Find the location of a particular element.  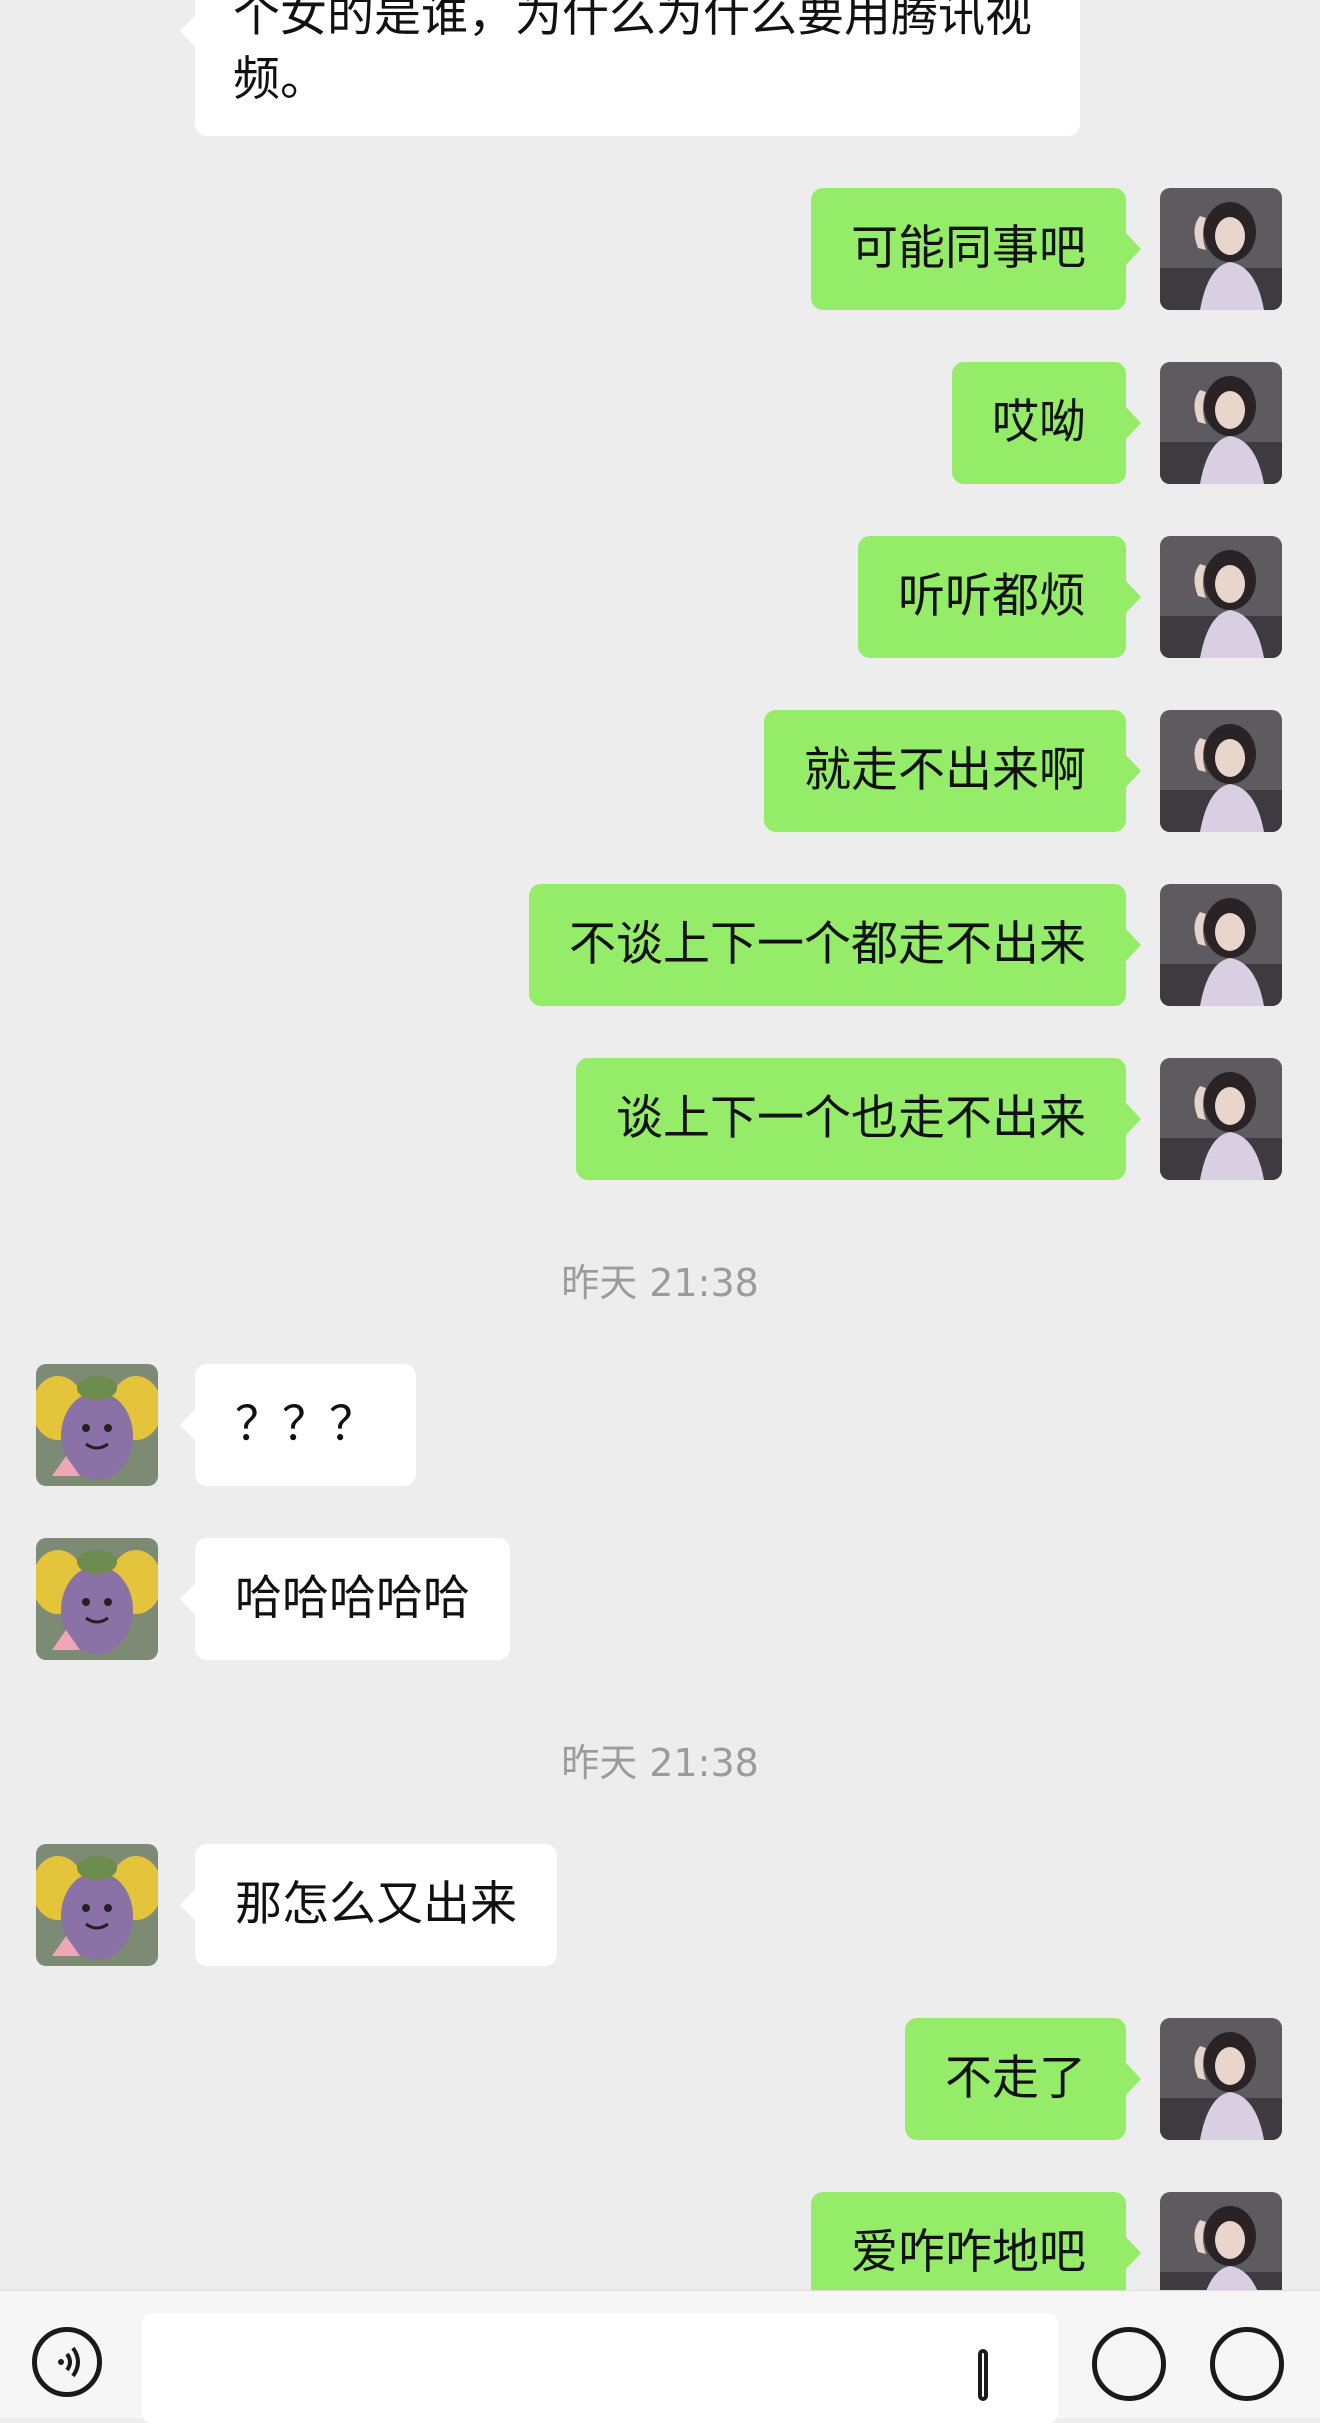

message-text: ？？？ is located at coordinates (305, 1424).